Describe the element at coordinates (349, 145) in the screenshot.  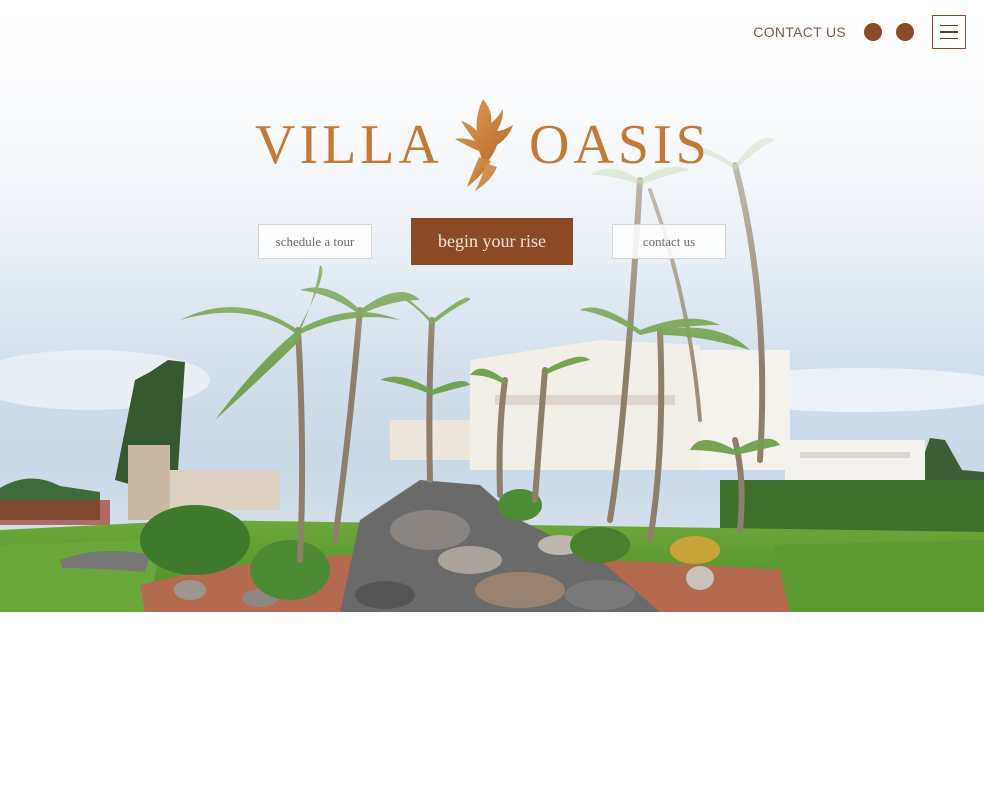
I see `logo-text-left: VILLA` at that location.